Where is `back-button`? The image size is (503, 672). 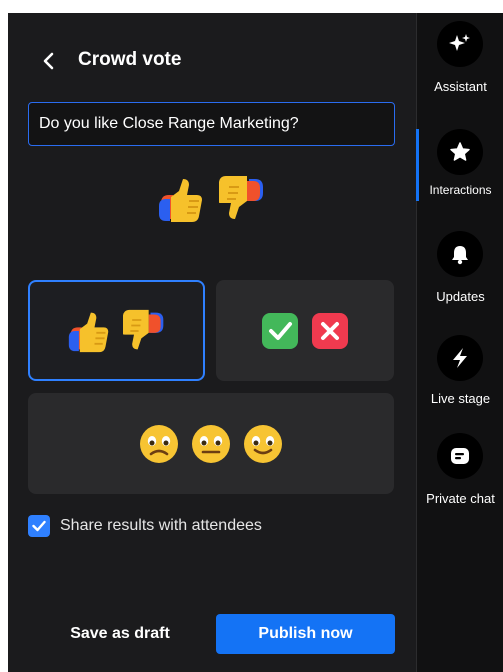 back-button is located at coordinates (49, 61).